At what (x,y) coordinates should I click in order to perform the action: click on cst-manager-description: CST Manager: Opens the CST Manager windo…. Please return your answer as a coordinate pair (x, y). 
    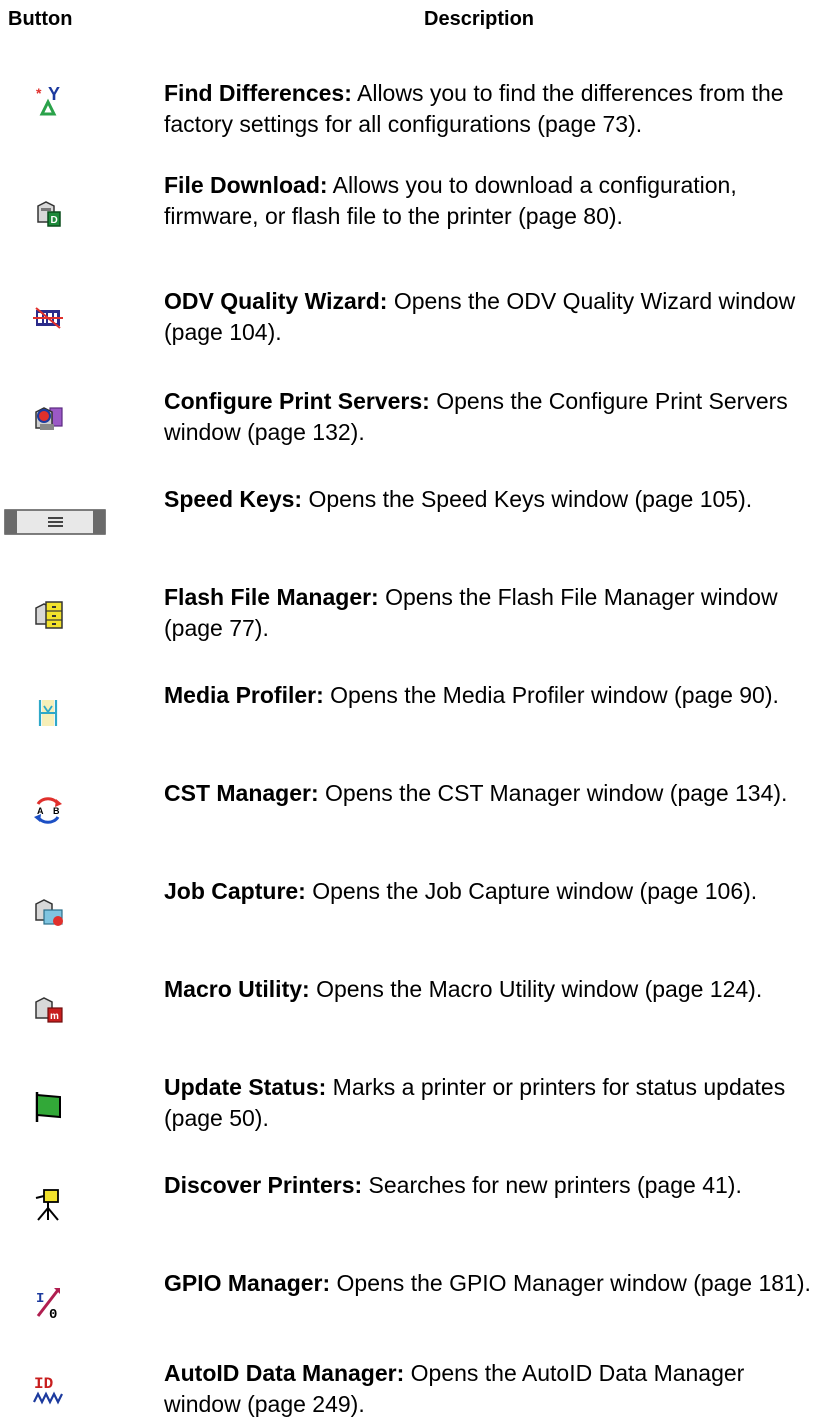
    Looking at the image, I should click on (494, 793).